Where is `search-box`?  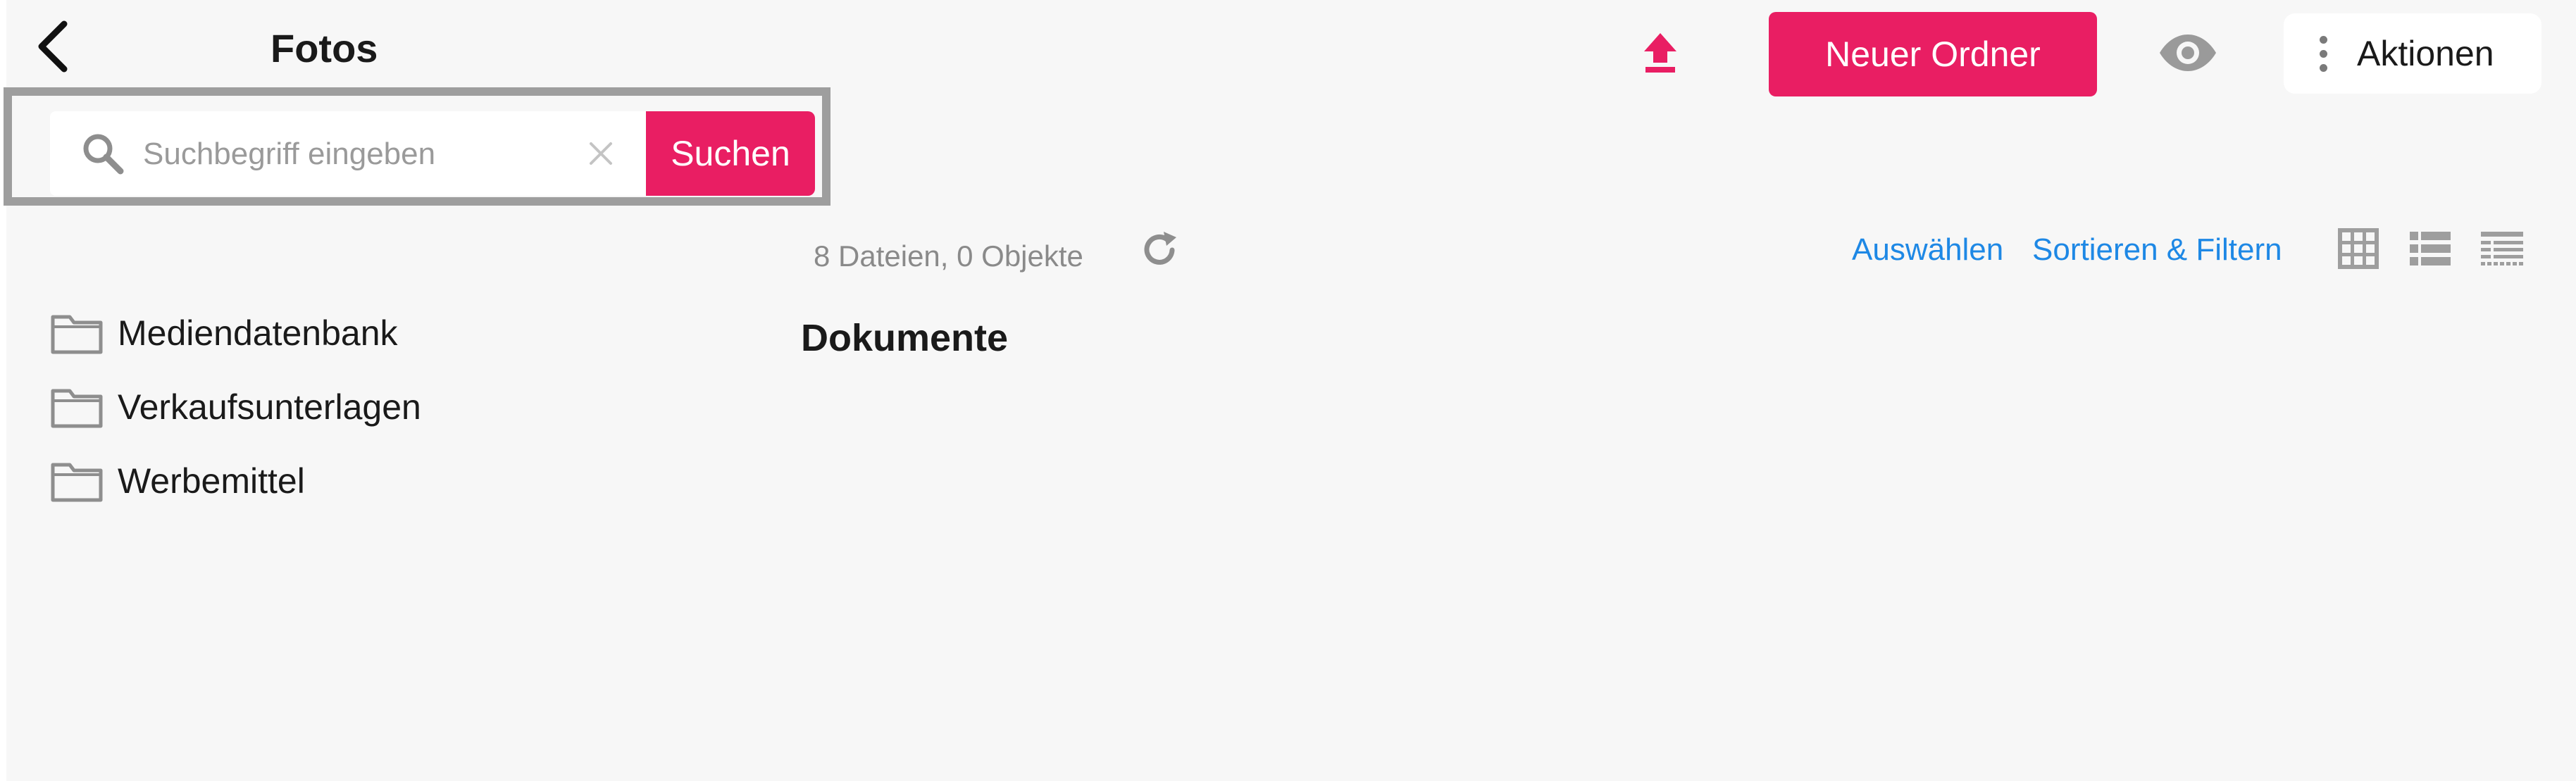 search-box is located at coordinates (348, 153).